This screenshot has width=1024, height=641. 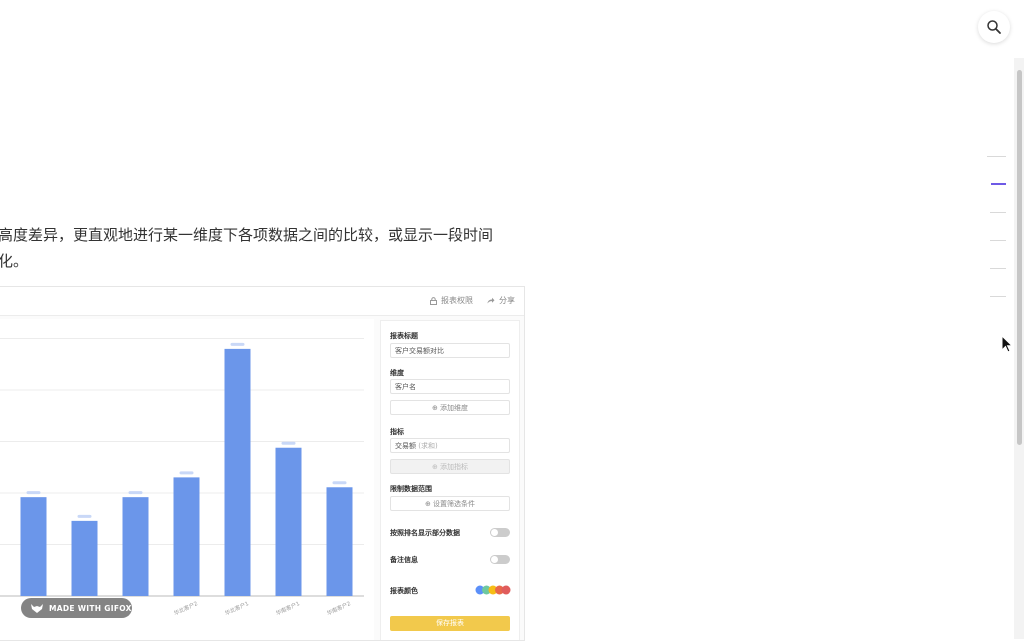 I want to click on permission-action: 报表权限, so click(x=451, y=300).